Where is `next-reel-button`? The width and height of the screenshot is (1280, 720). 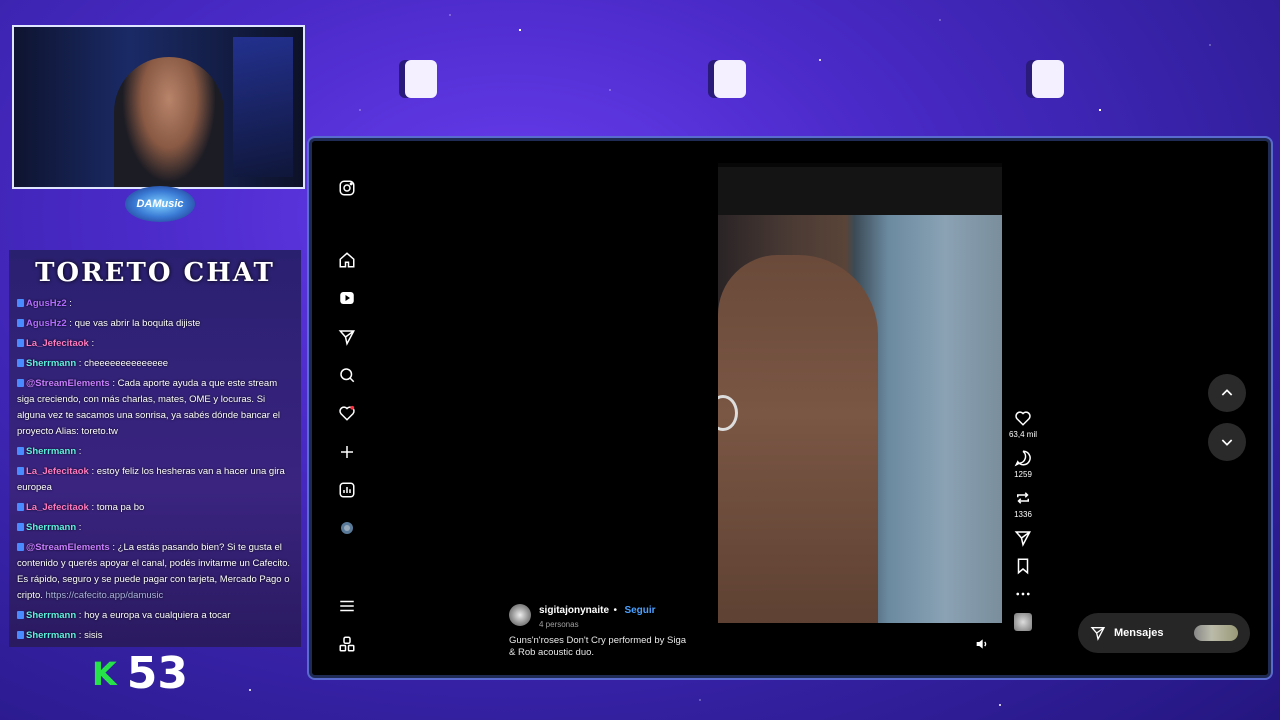
next-reel-button is located at coordinates (1227, 442).